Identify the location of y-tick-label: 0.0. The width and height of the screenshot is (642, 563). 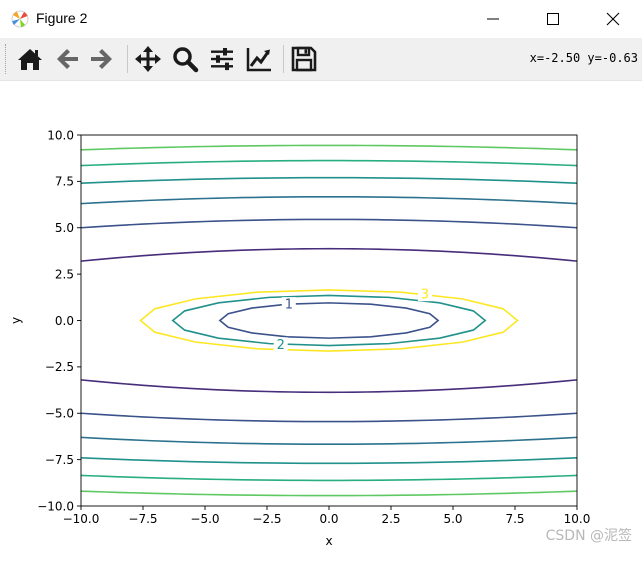
(64, 321).